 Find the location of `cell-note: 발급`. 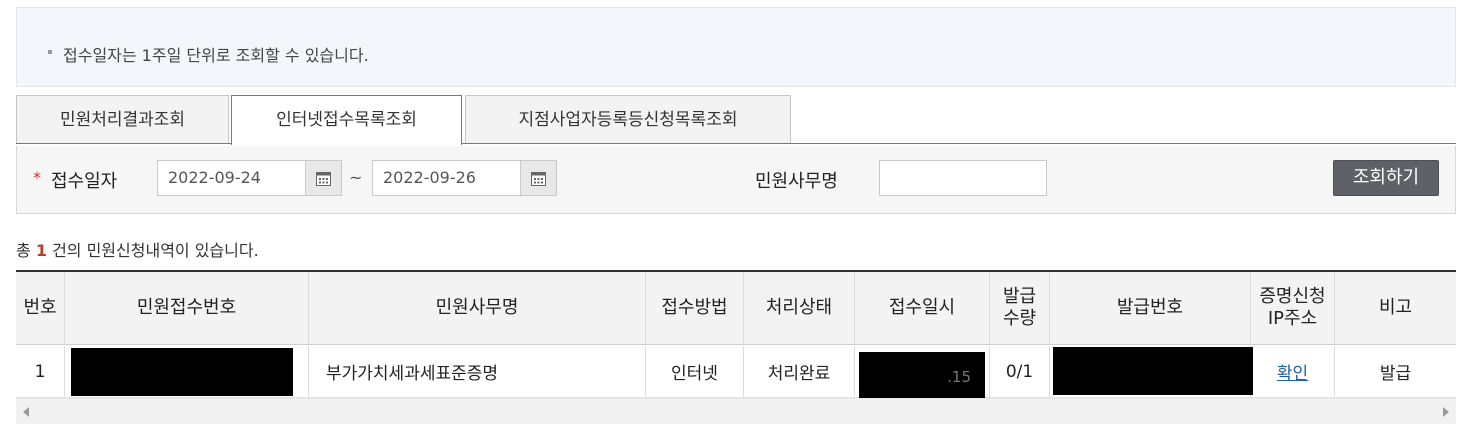

cell-note: 발급 is located at coordinates (1395, 374).